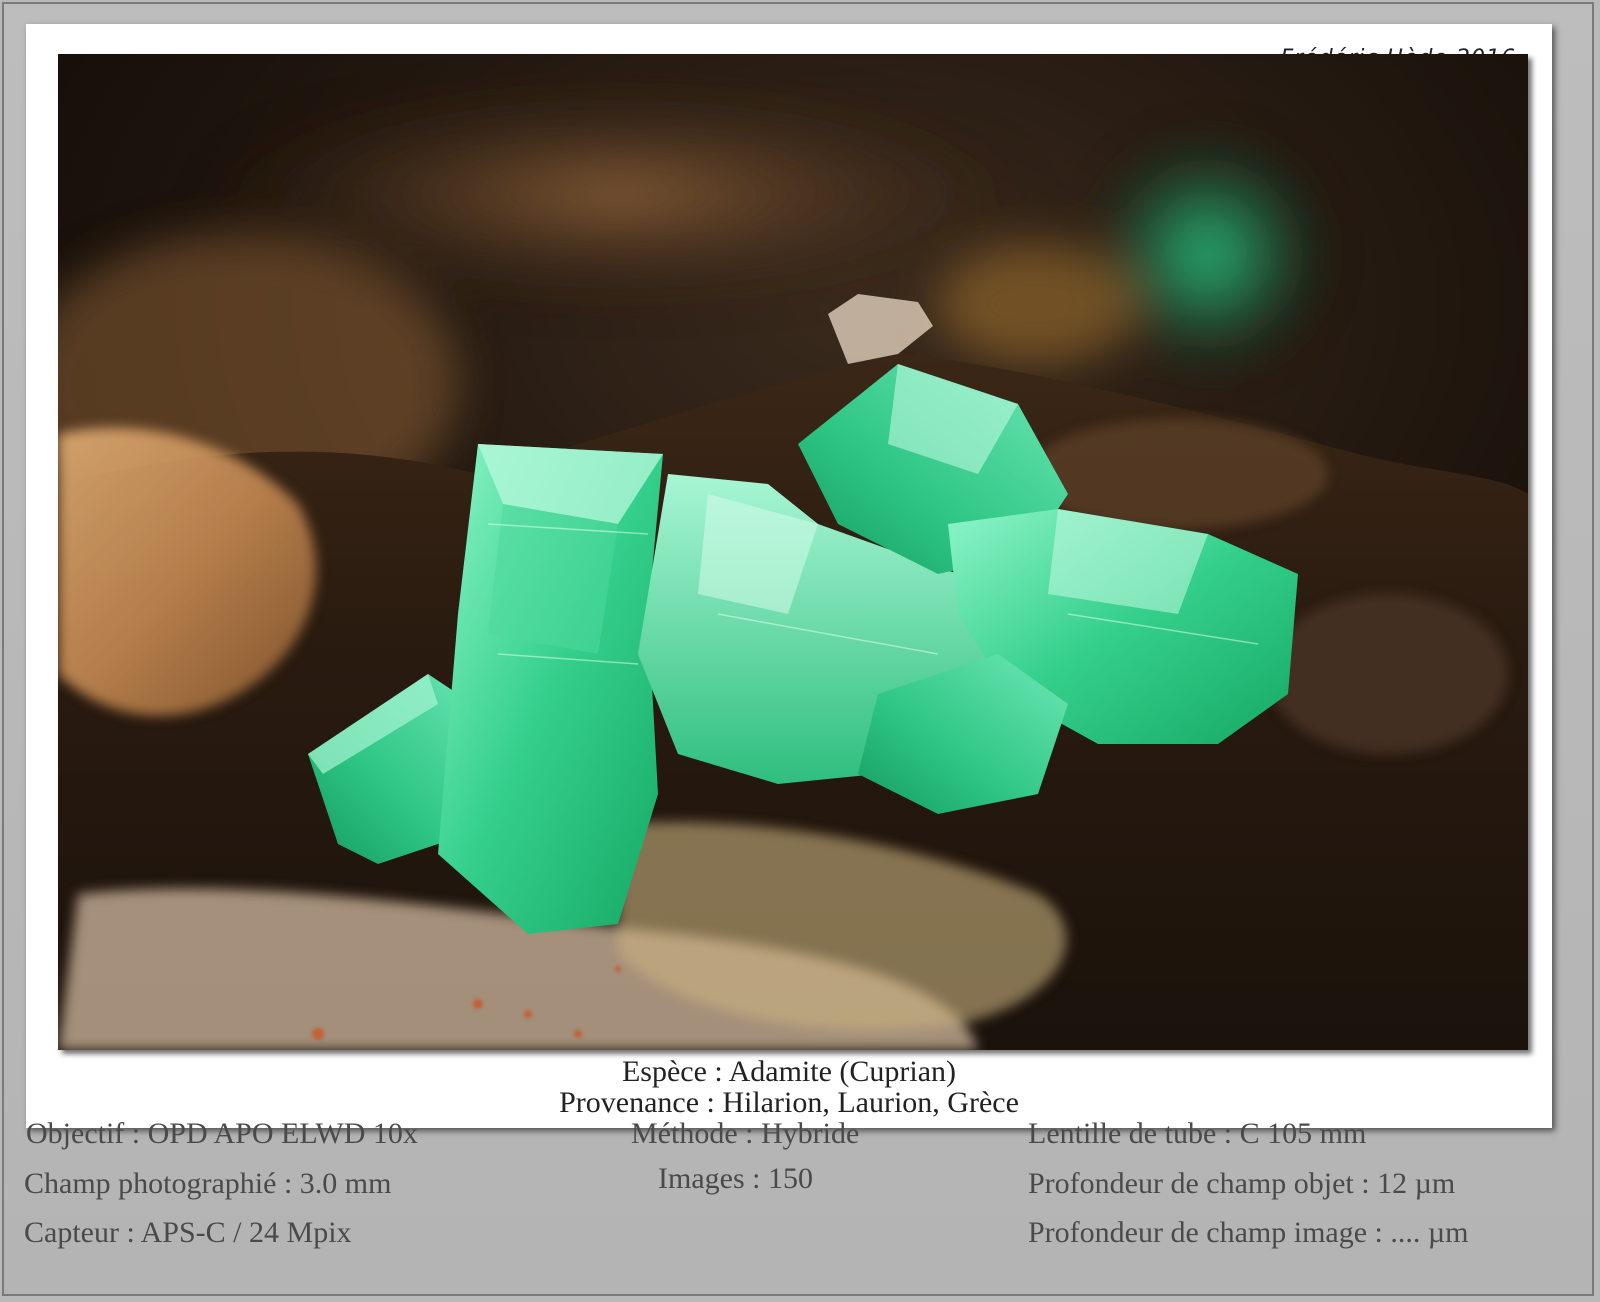 This screenshot has width=1600, height=1302. Describe the element at coordinates (188, 1232) in the screenshot. I see `sensor-spec: Capteur : APS-C / 24 Mpix` at that location.